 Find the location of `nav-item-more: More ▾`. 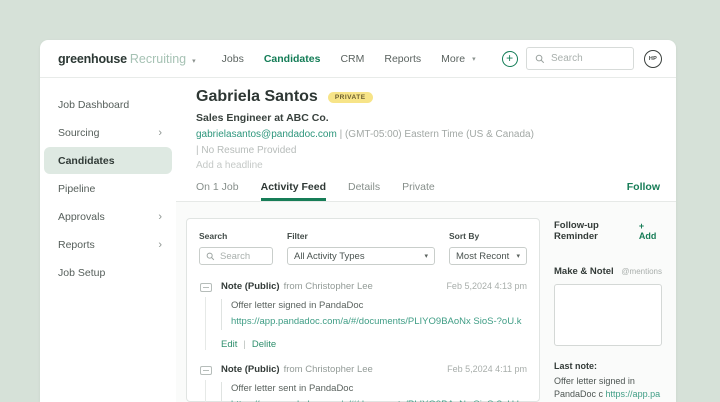

nav-item-more: More ▾ is located at coordinates (458, 59).